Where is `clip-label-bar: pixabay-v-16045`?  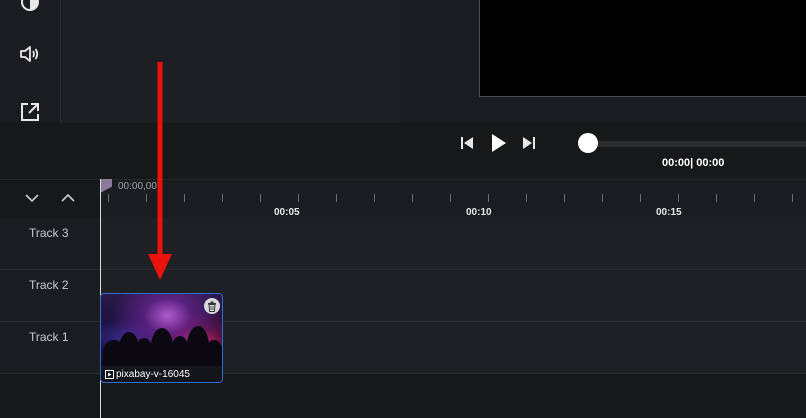 clip-label-bar: pixabay-v-16045 is located at coordinates (161, 374).